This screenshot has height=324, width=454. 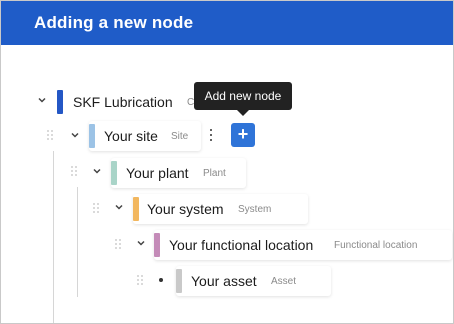 What do you see at coordinates (284, 281) in the screenshot?
I see `node-type: Asset` at bounding box center [284, 281].